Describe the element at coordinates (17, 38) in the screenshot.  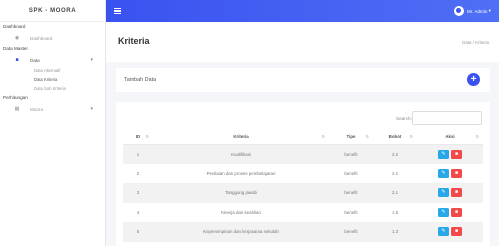
I see `dashboard-icon: ◉` at that location.